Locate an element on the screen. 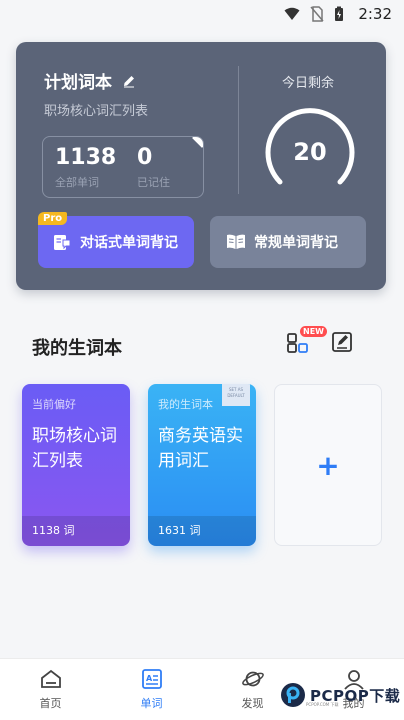  scan-words-button: NEW is located at coordinates (306, 340).